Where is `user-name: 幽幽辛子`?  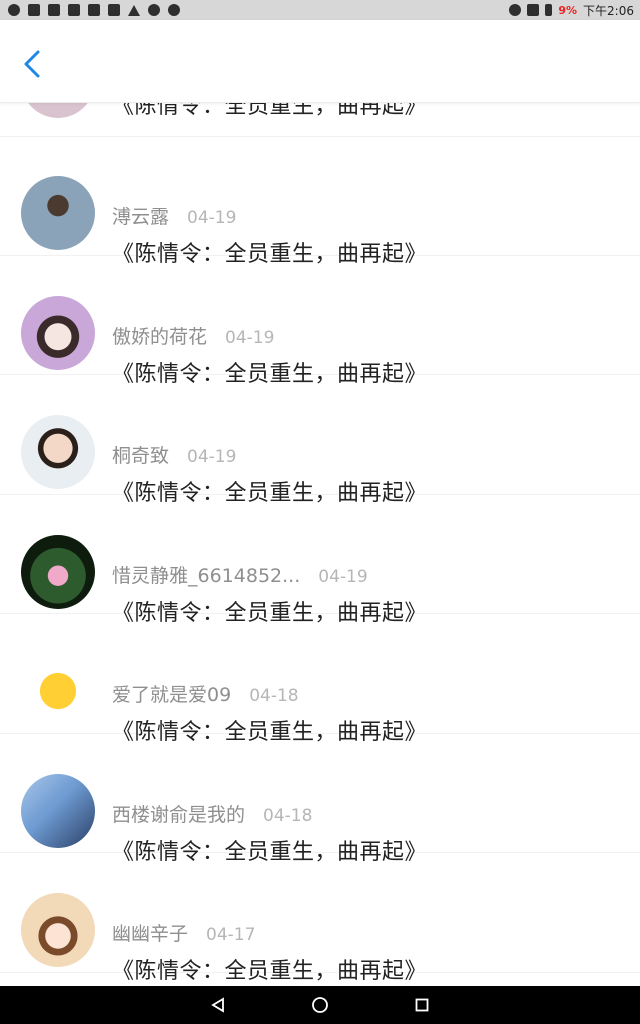 user-name: 幽幽辛子 is located at coordinates (150, 934).